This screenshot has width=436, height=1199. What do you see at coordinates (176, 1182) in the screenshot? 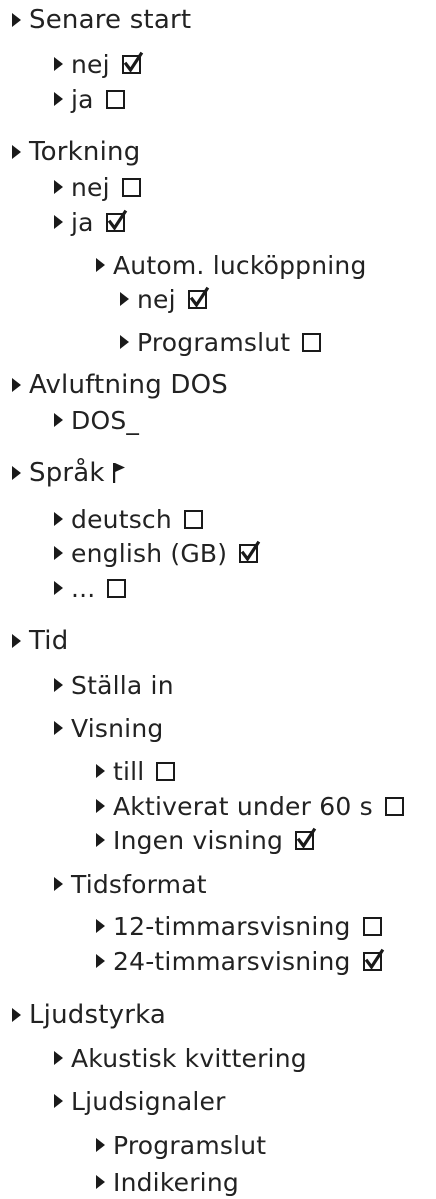
I see `menu-item-label: Indikering` at bounding box center [176, 1182].